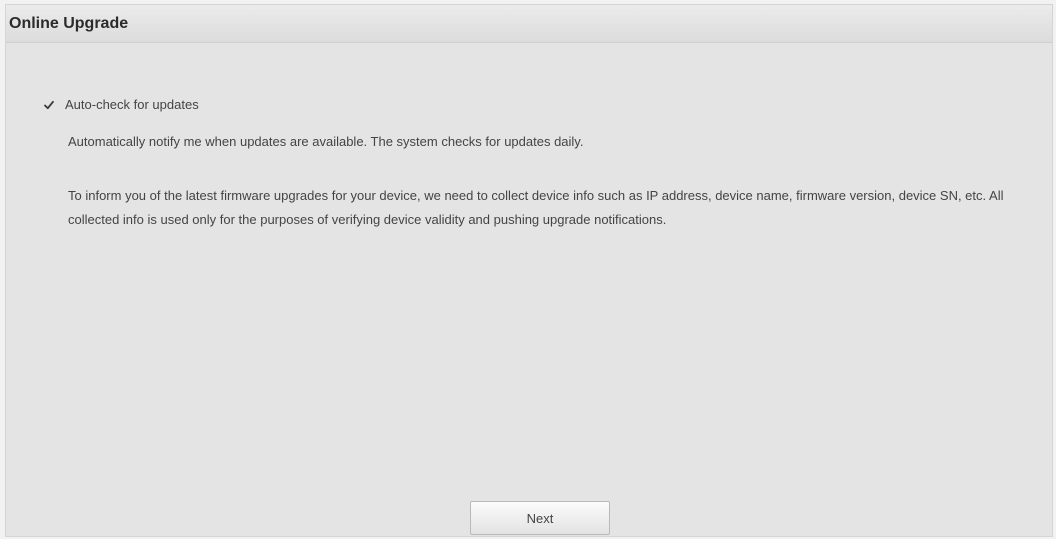 The image size is (1056, 539). I want to click on auto-check-checkbox, so click(49, 105).